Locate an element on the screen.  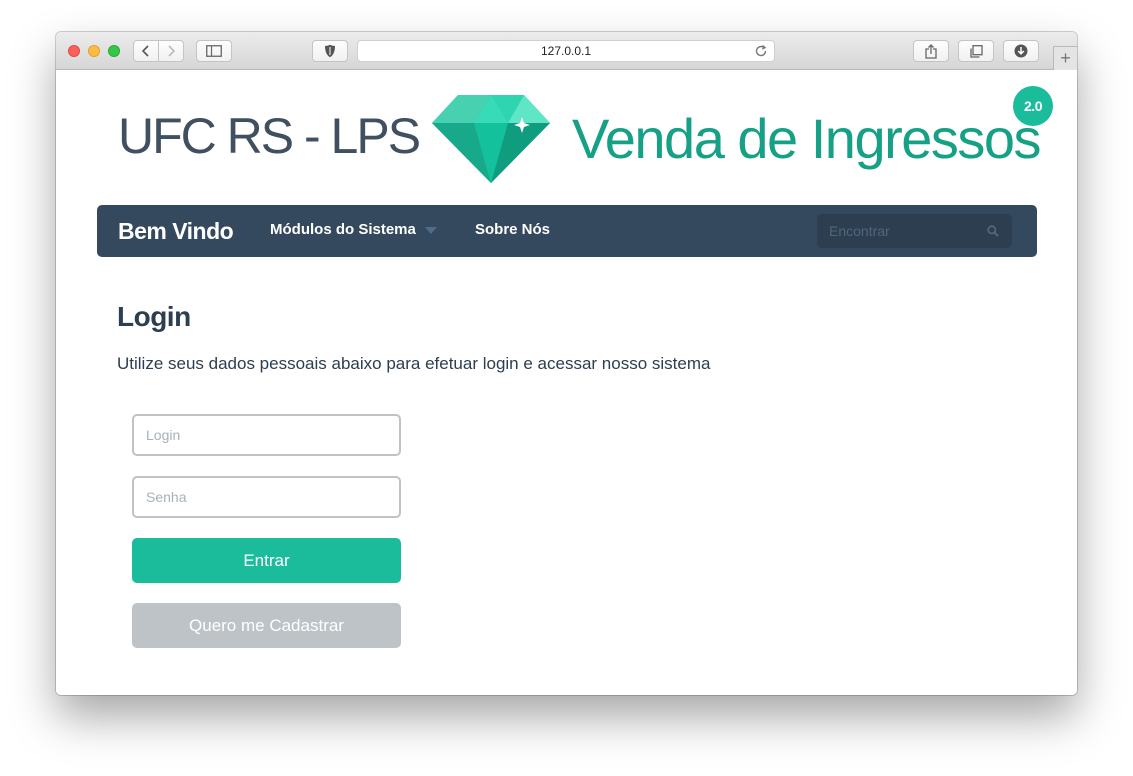
browser-titlebar: 127.0.0.1 + is located at coordinates (566, 51).